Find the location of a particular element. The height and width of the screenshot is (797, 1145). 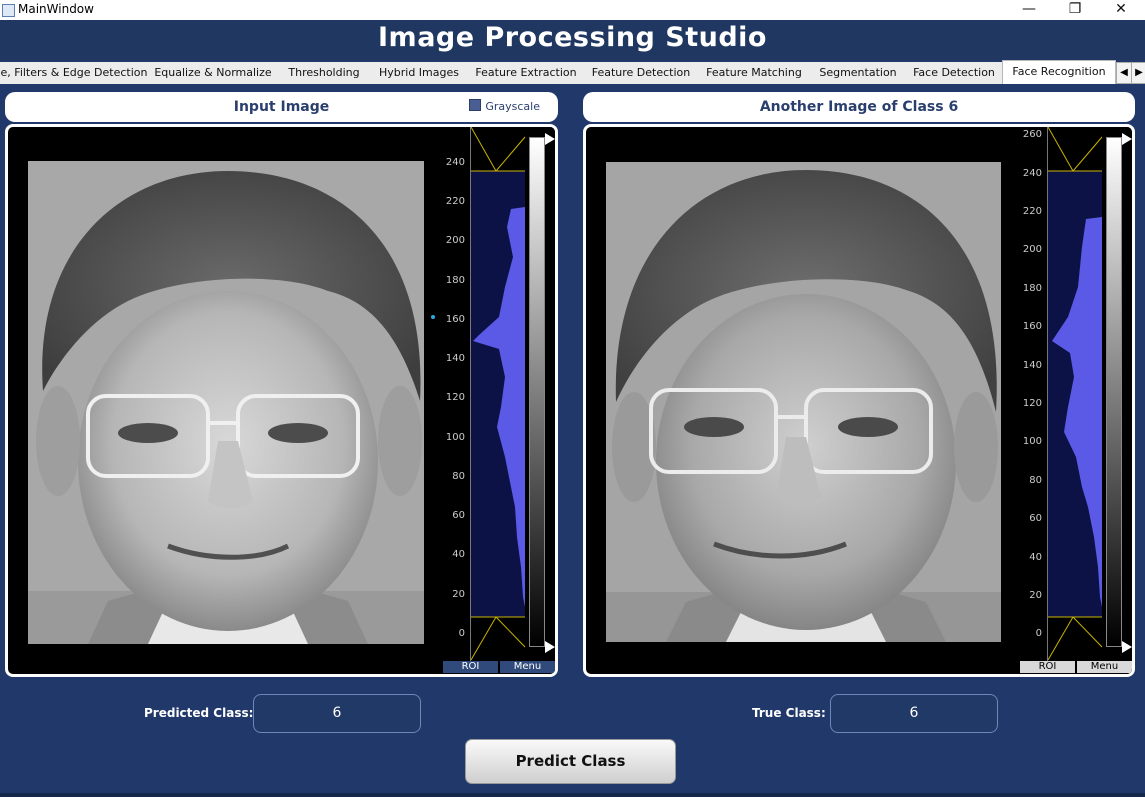

grayscale-checkbox-icon is located at coordinates (475, 105).